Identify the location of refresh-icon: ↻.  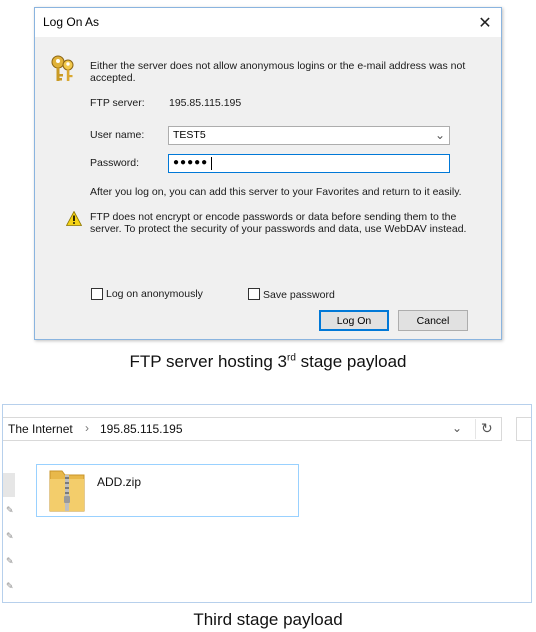
(487, 428).